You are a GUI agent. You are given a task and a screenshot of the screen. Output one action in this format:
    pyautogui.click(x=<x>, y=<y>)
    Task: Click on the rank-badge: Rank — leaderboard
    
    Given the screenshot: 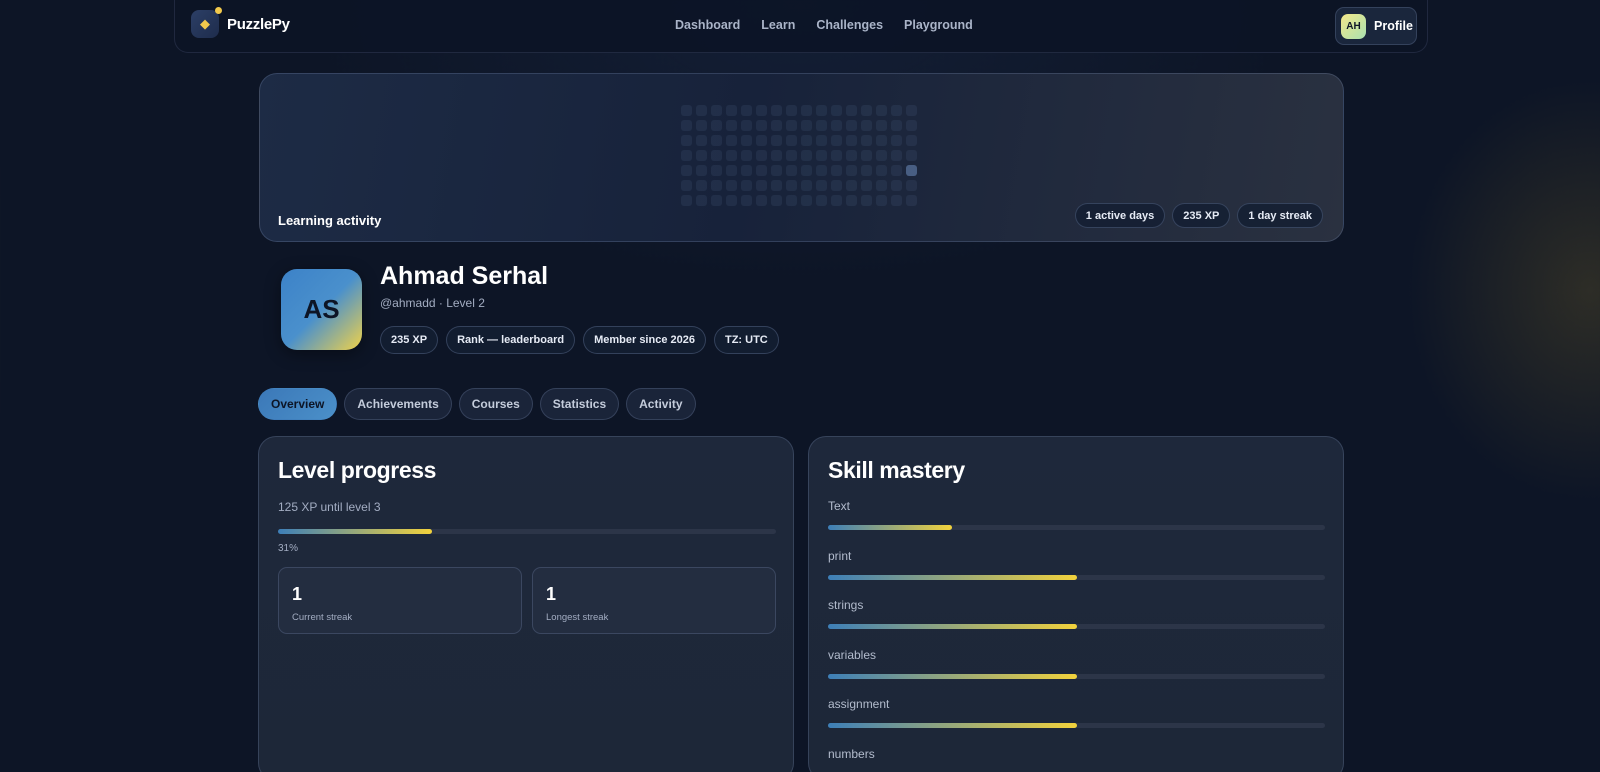 What is the action you would take?
    pyautogui.click(x=511, y=340)
    